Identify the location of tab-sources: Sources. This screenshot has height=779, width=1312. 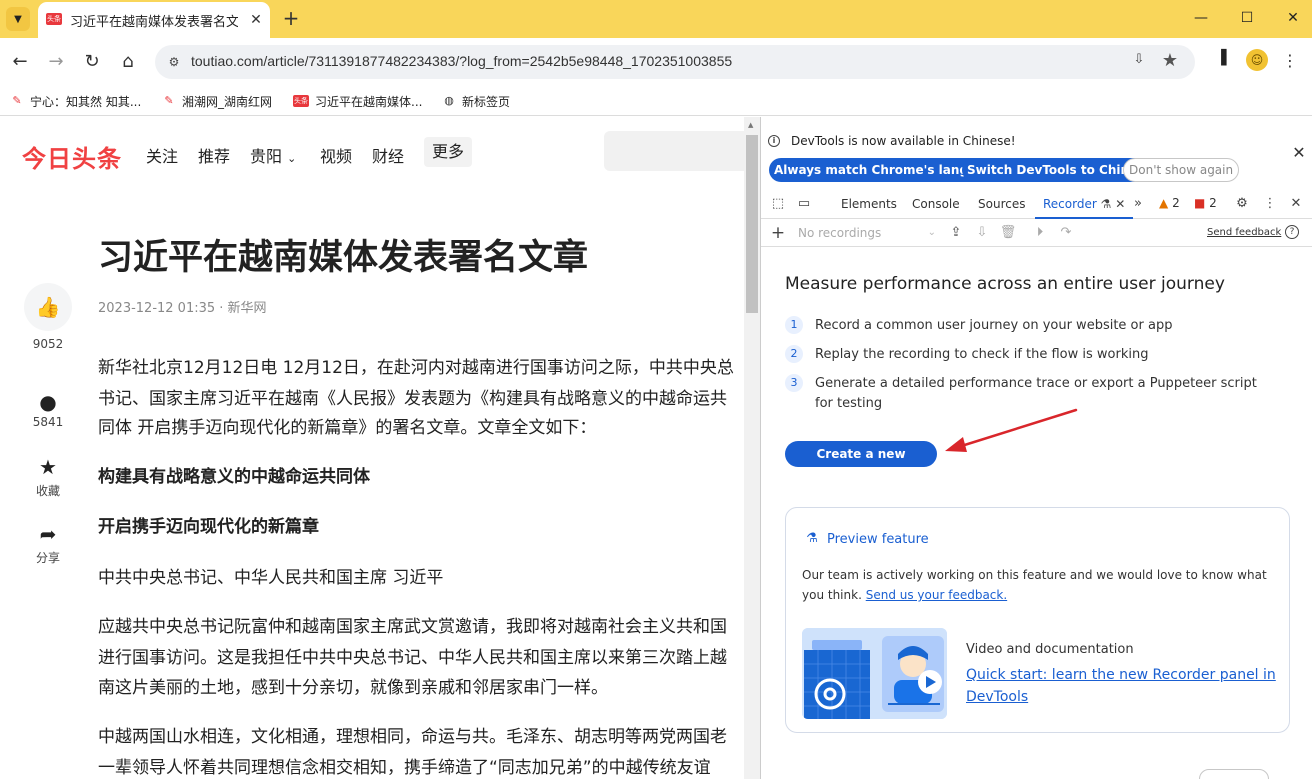
(1001, 204).